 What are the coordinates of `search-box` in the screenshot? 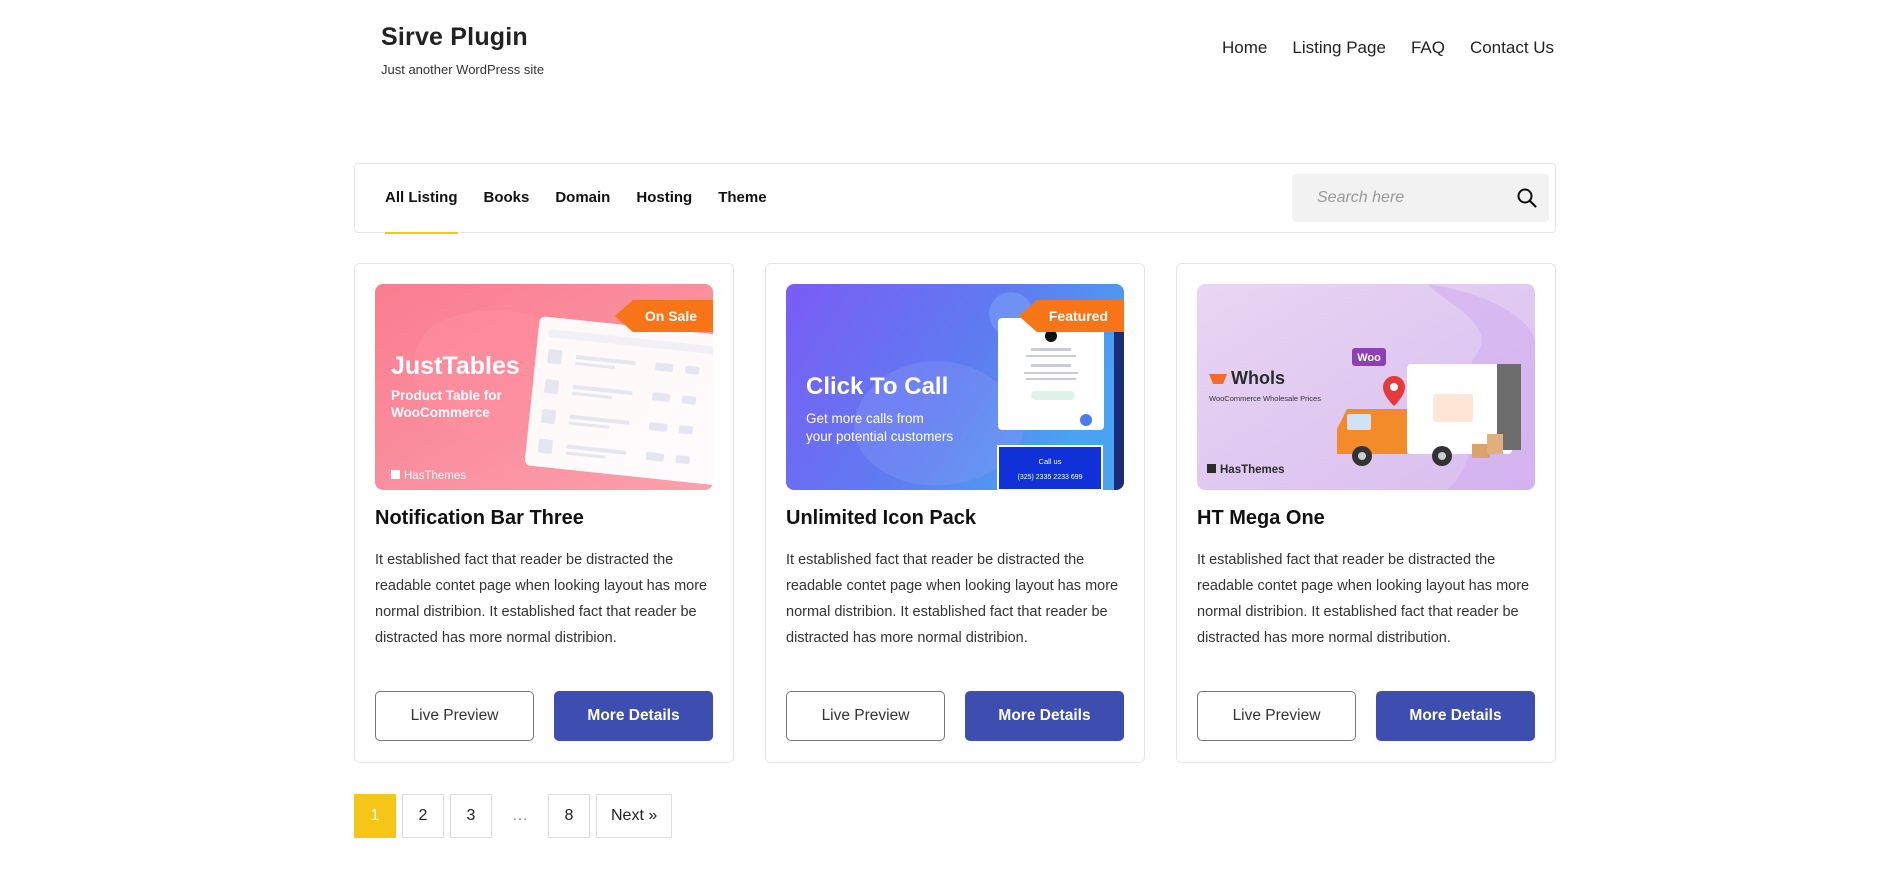 It's located at (1420, 198).